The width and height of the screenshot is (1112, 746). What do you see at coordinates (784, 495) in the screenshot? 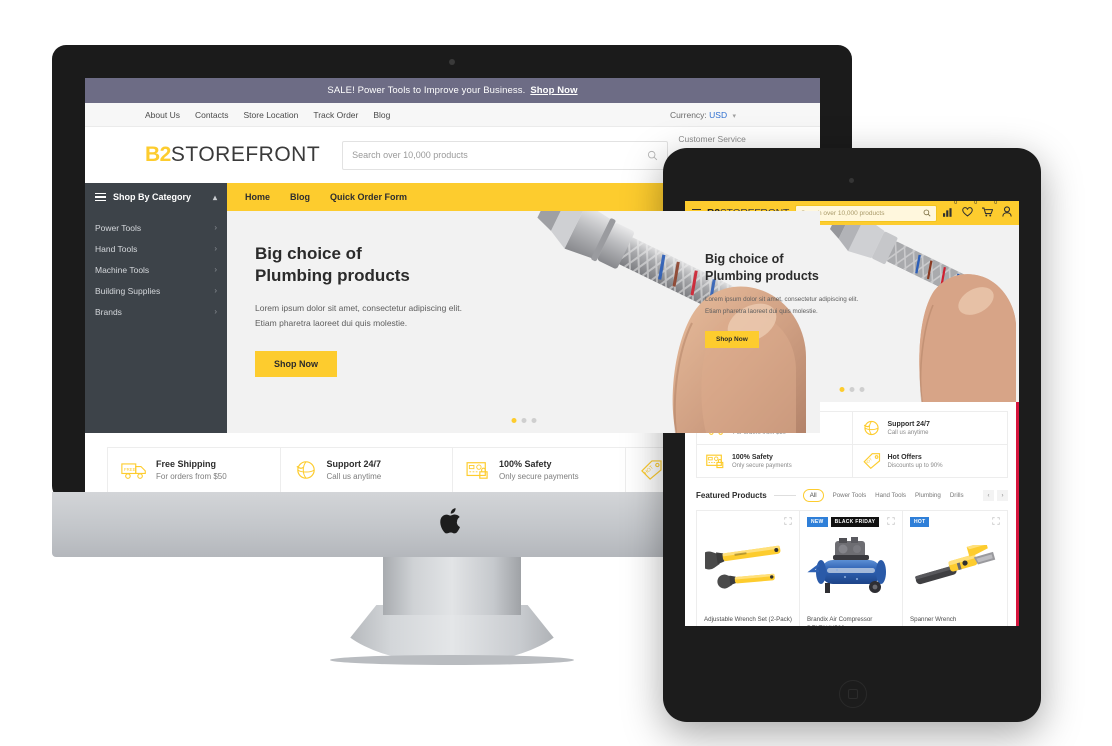
I see `divider` at bounding box center [784, 495].